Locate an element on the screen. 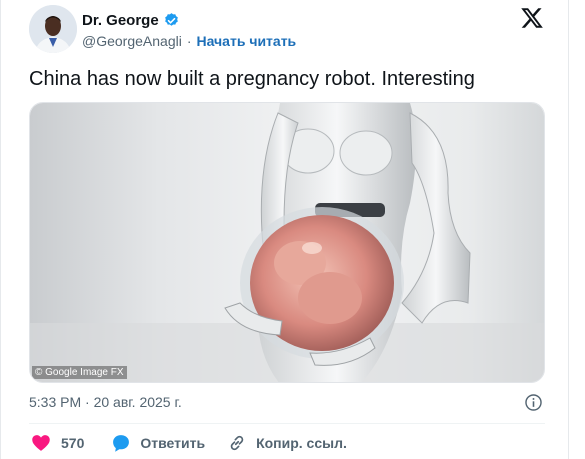  author-name-row: Dr. George is located at coordinates (131, 20).